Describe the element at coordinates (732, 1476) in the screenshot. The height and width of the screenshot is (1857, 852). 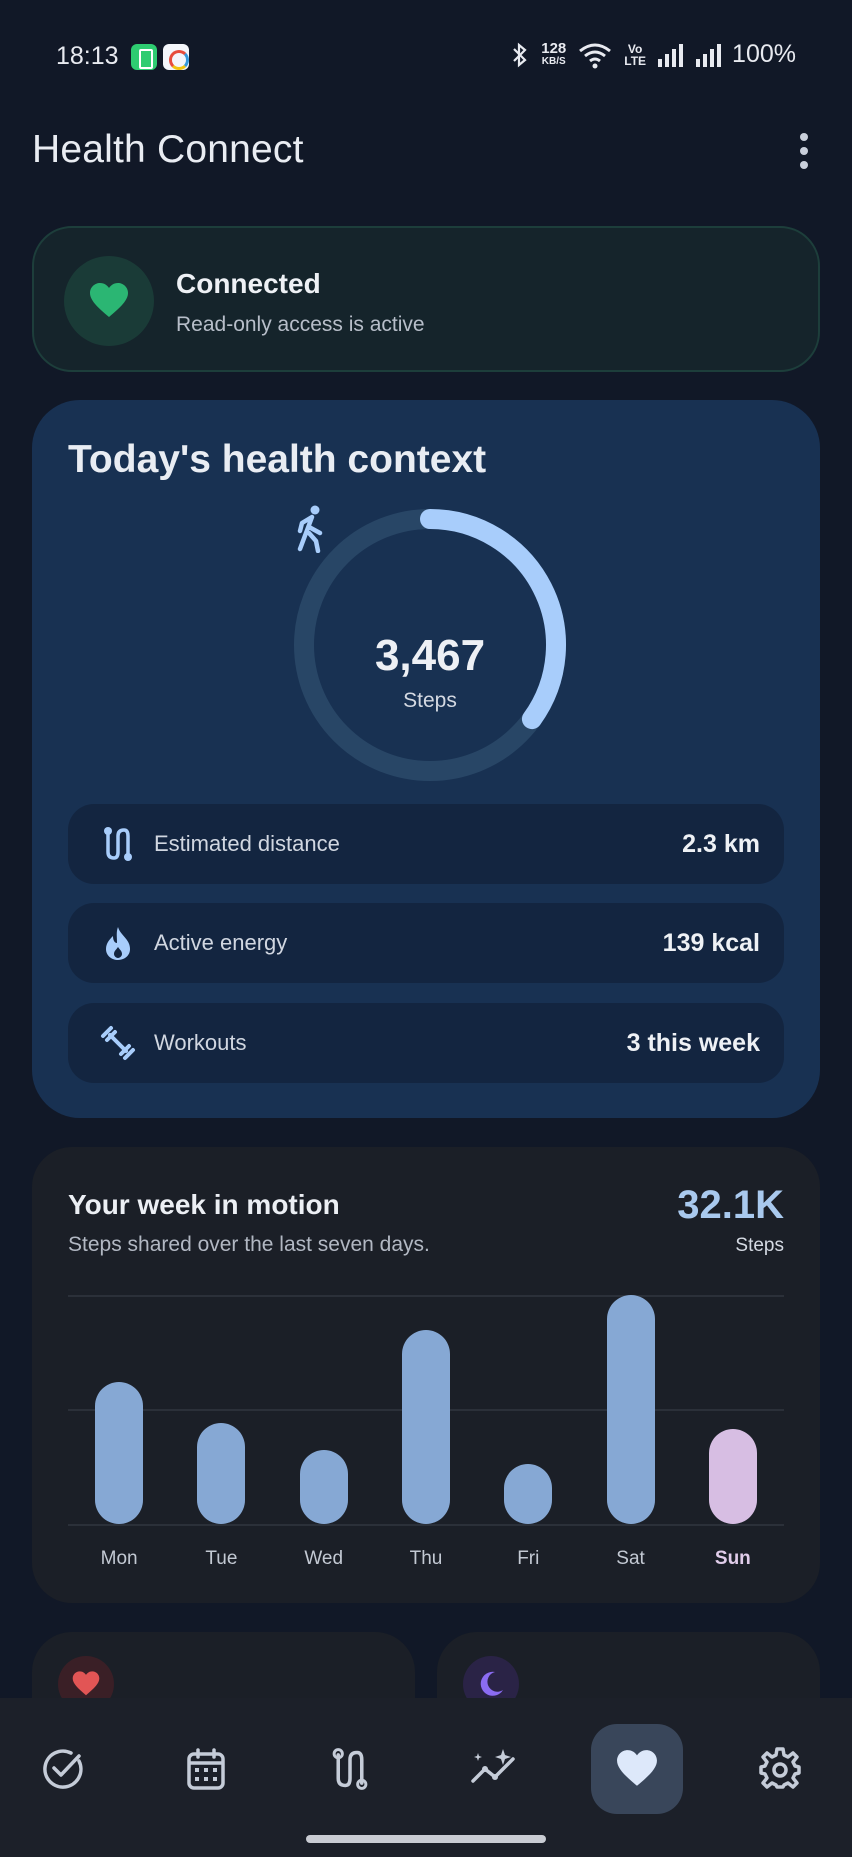
I see `chart-bar-sun` at that location.